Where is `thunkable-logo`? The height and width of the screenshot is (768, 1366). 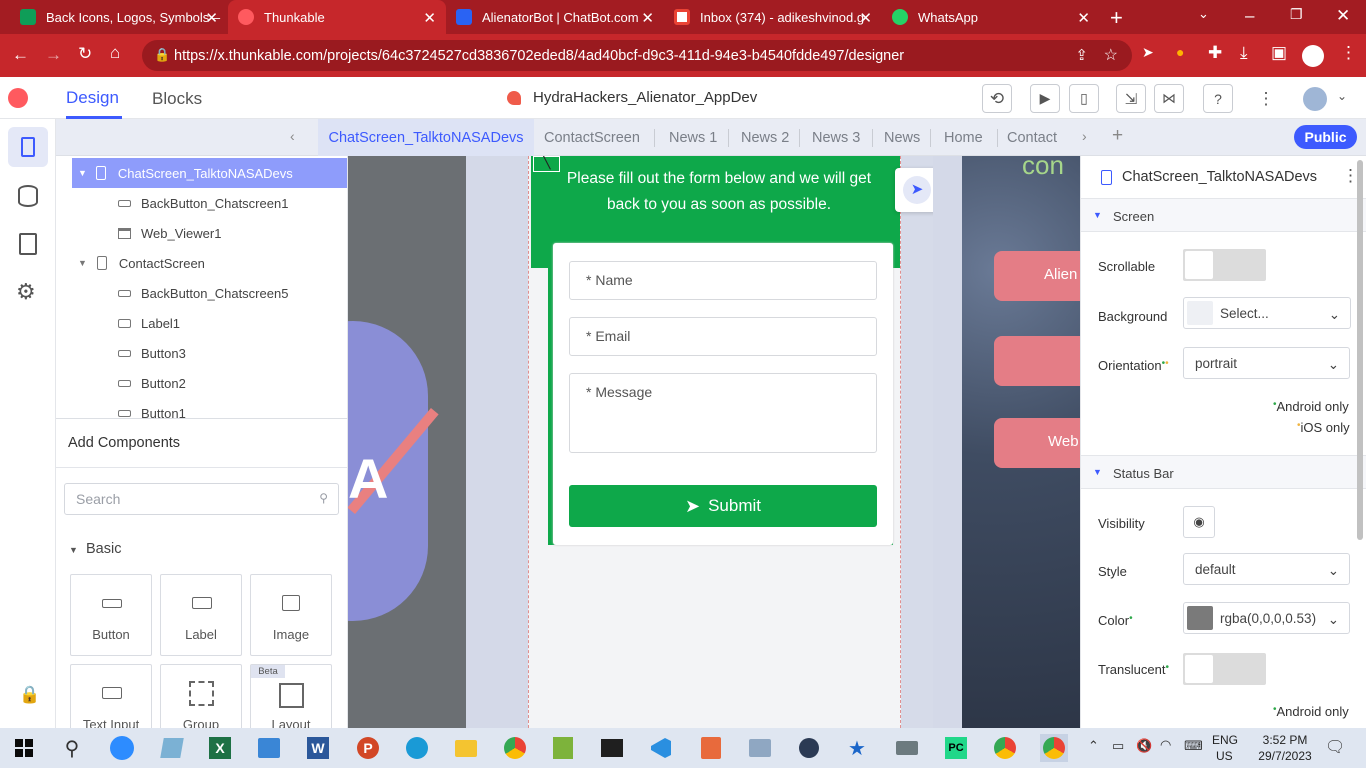
thunkable-logo is located at coordinates (18, 98).